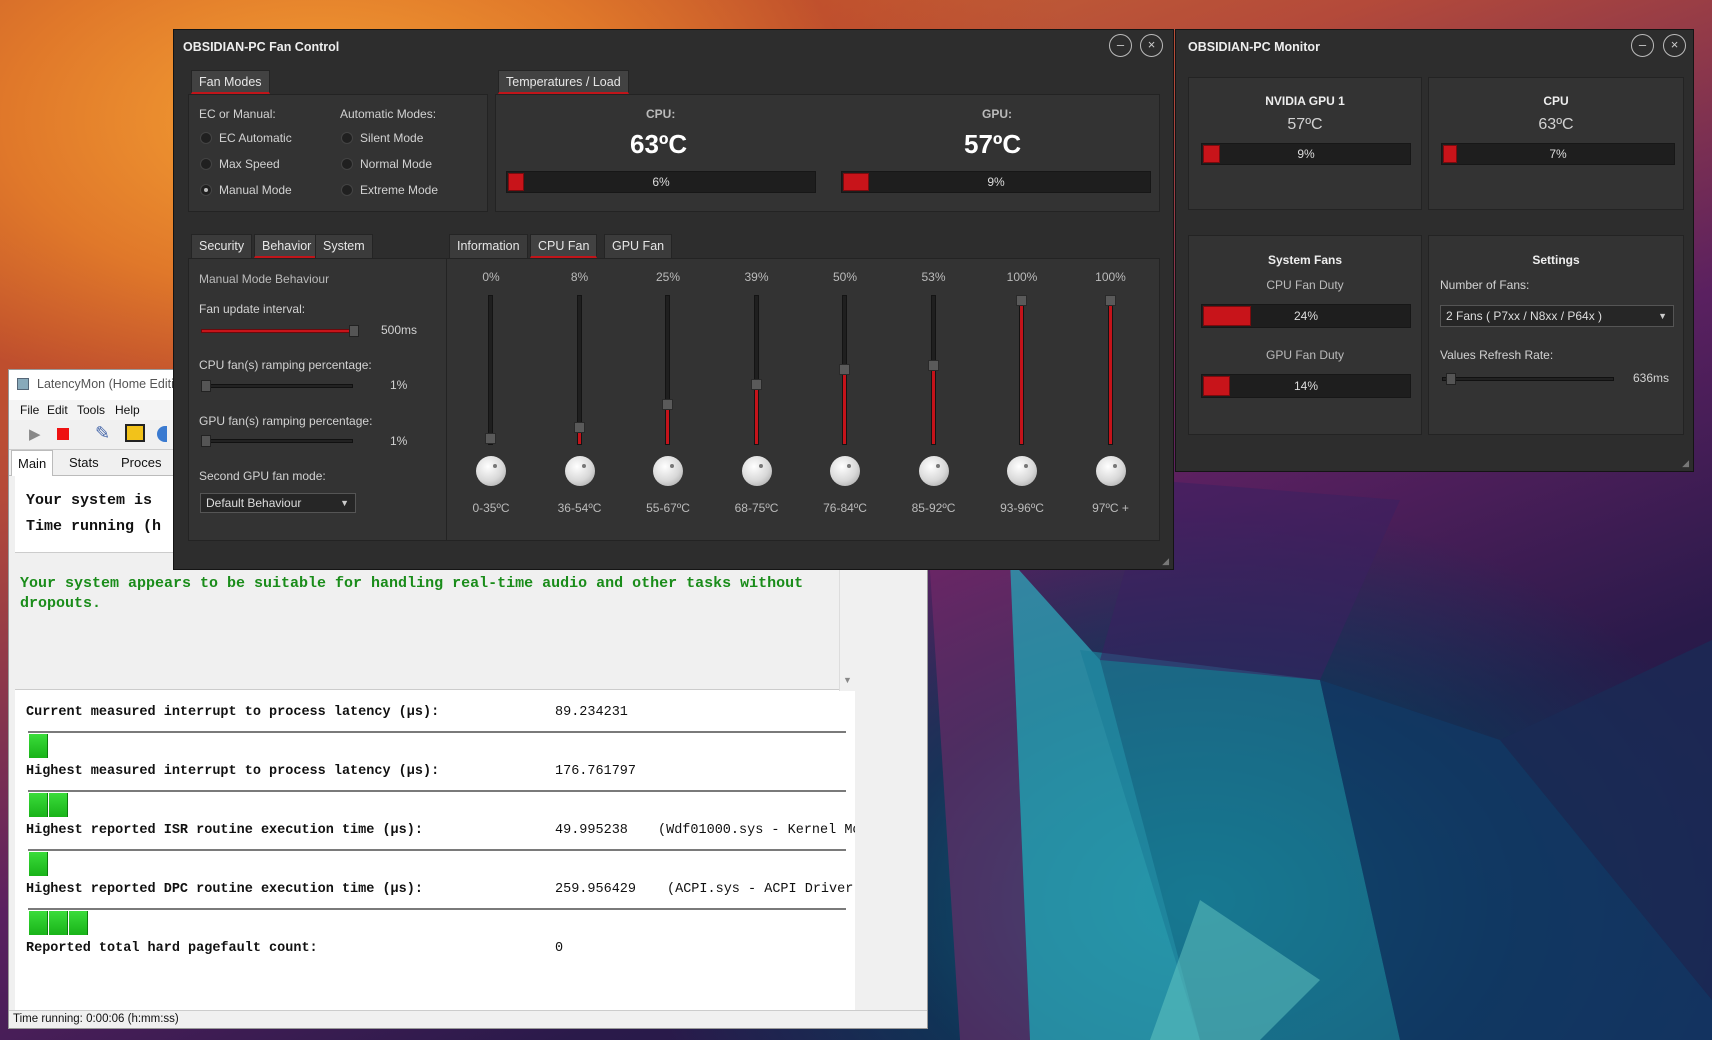 The height and width of the screenshot is (1040, 1712). Describe the element at coordinates (563, 82) in the screenshot. I see `tab-temperatures-load: Temperatures / Load` at that location.